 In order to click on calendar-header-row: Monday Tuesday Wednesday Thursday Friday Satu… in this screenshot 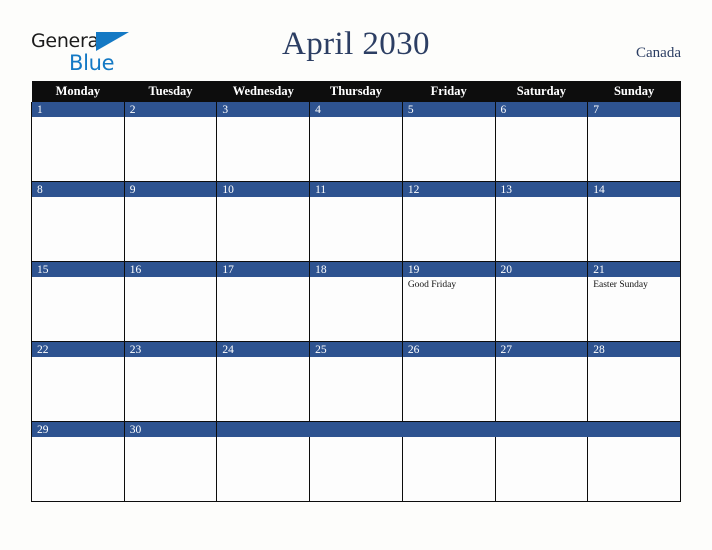, I will do `click(356, 91)`.